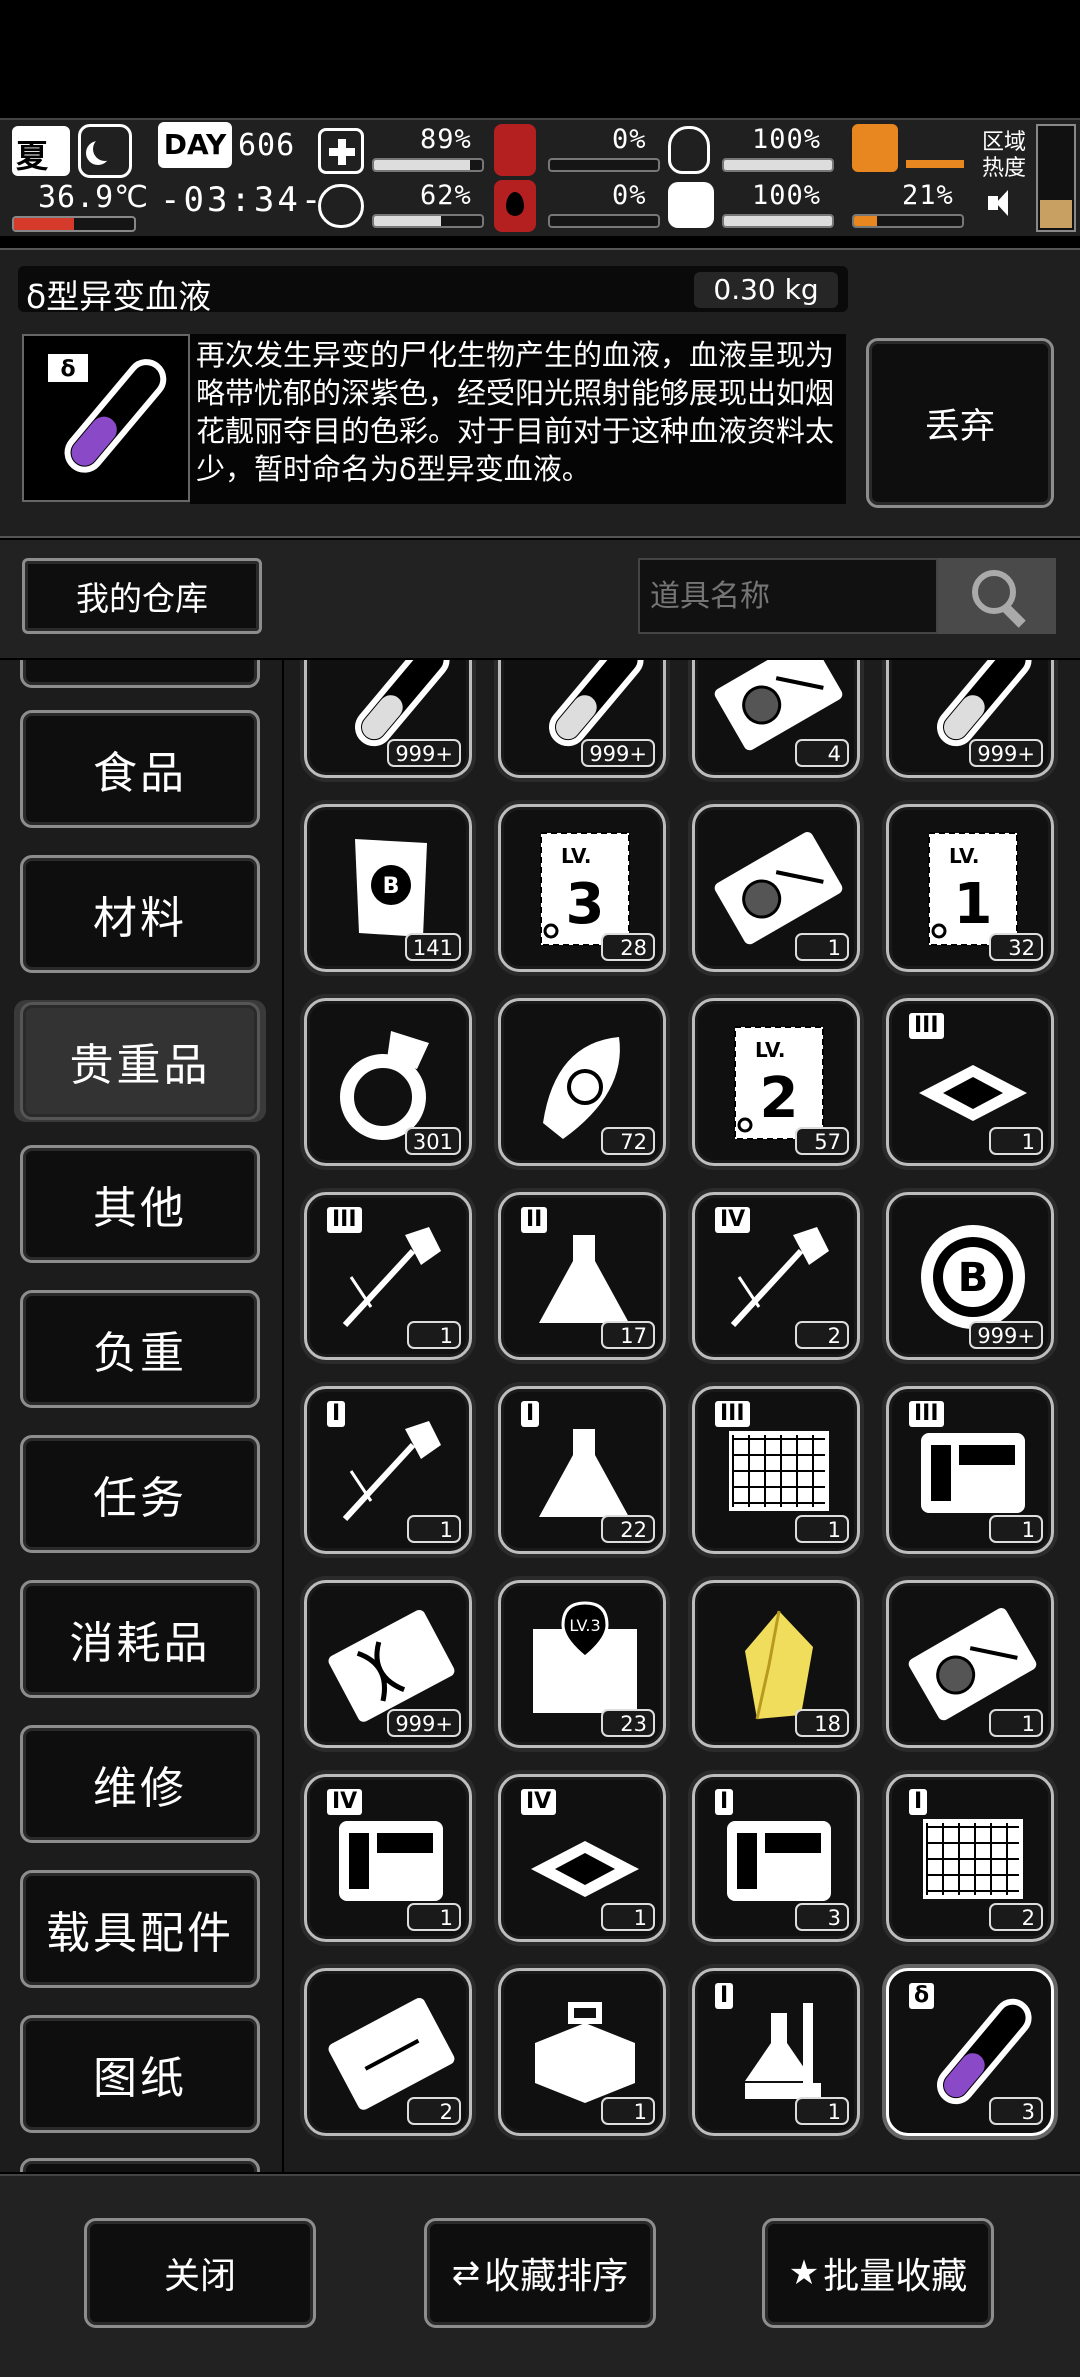  I want to click on item-slot: B 141, so click(388, 888).